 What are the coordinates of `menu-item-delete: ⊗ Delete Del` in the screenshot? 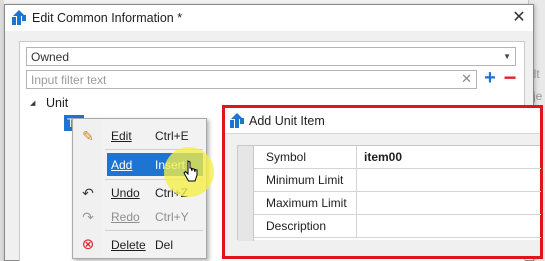 It's located at (139, 244).